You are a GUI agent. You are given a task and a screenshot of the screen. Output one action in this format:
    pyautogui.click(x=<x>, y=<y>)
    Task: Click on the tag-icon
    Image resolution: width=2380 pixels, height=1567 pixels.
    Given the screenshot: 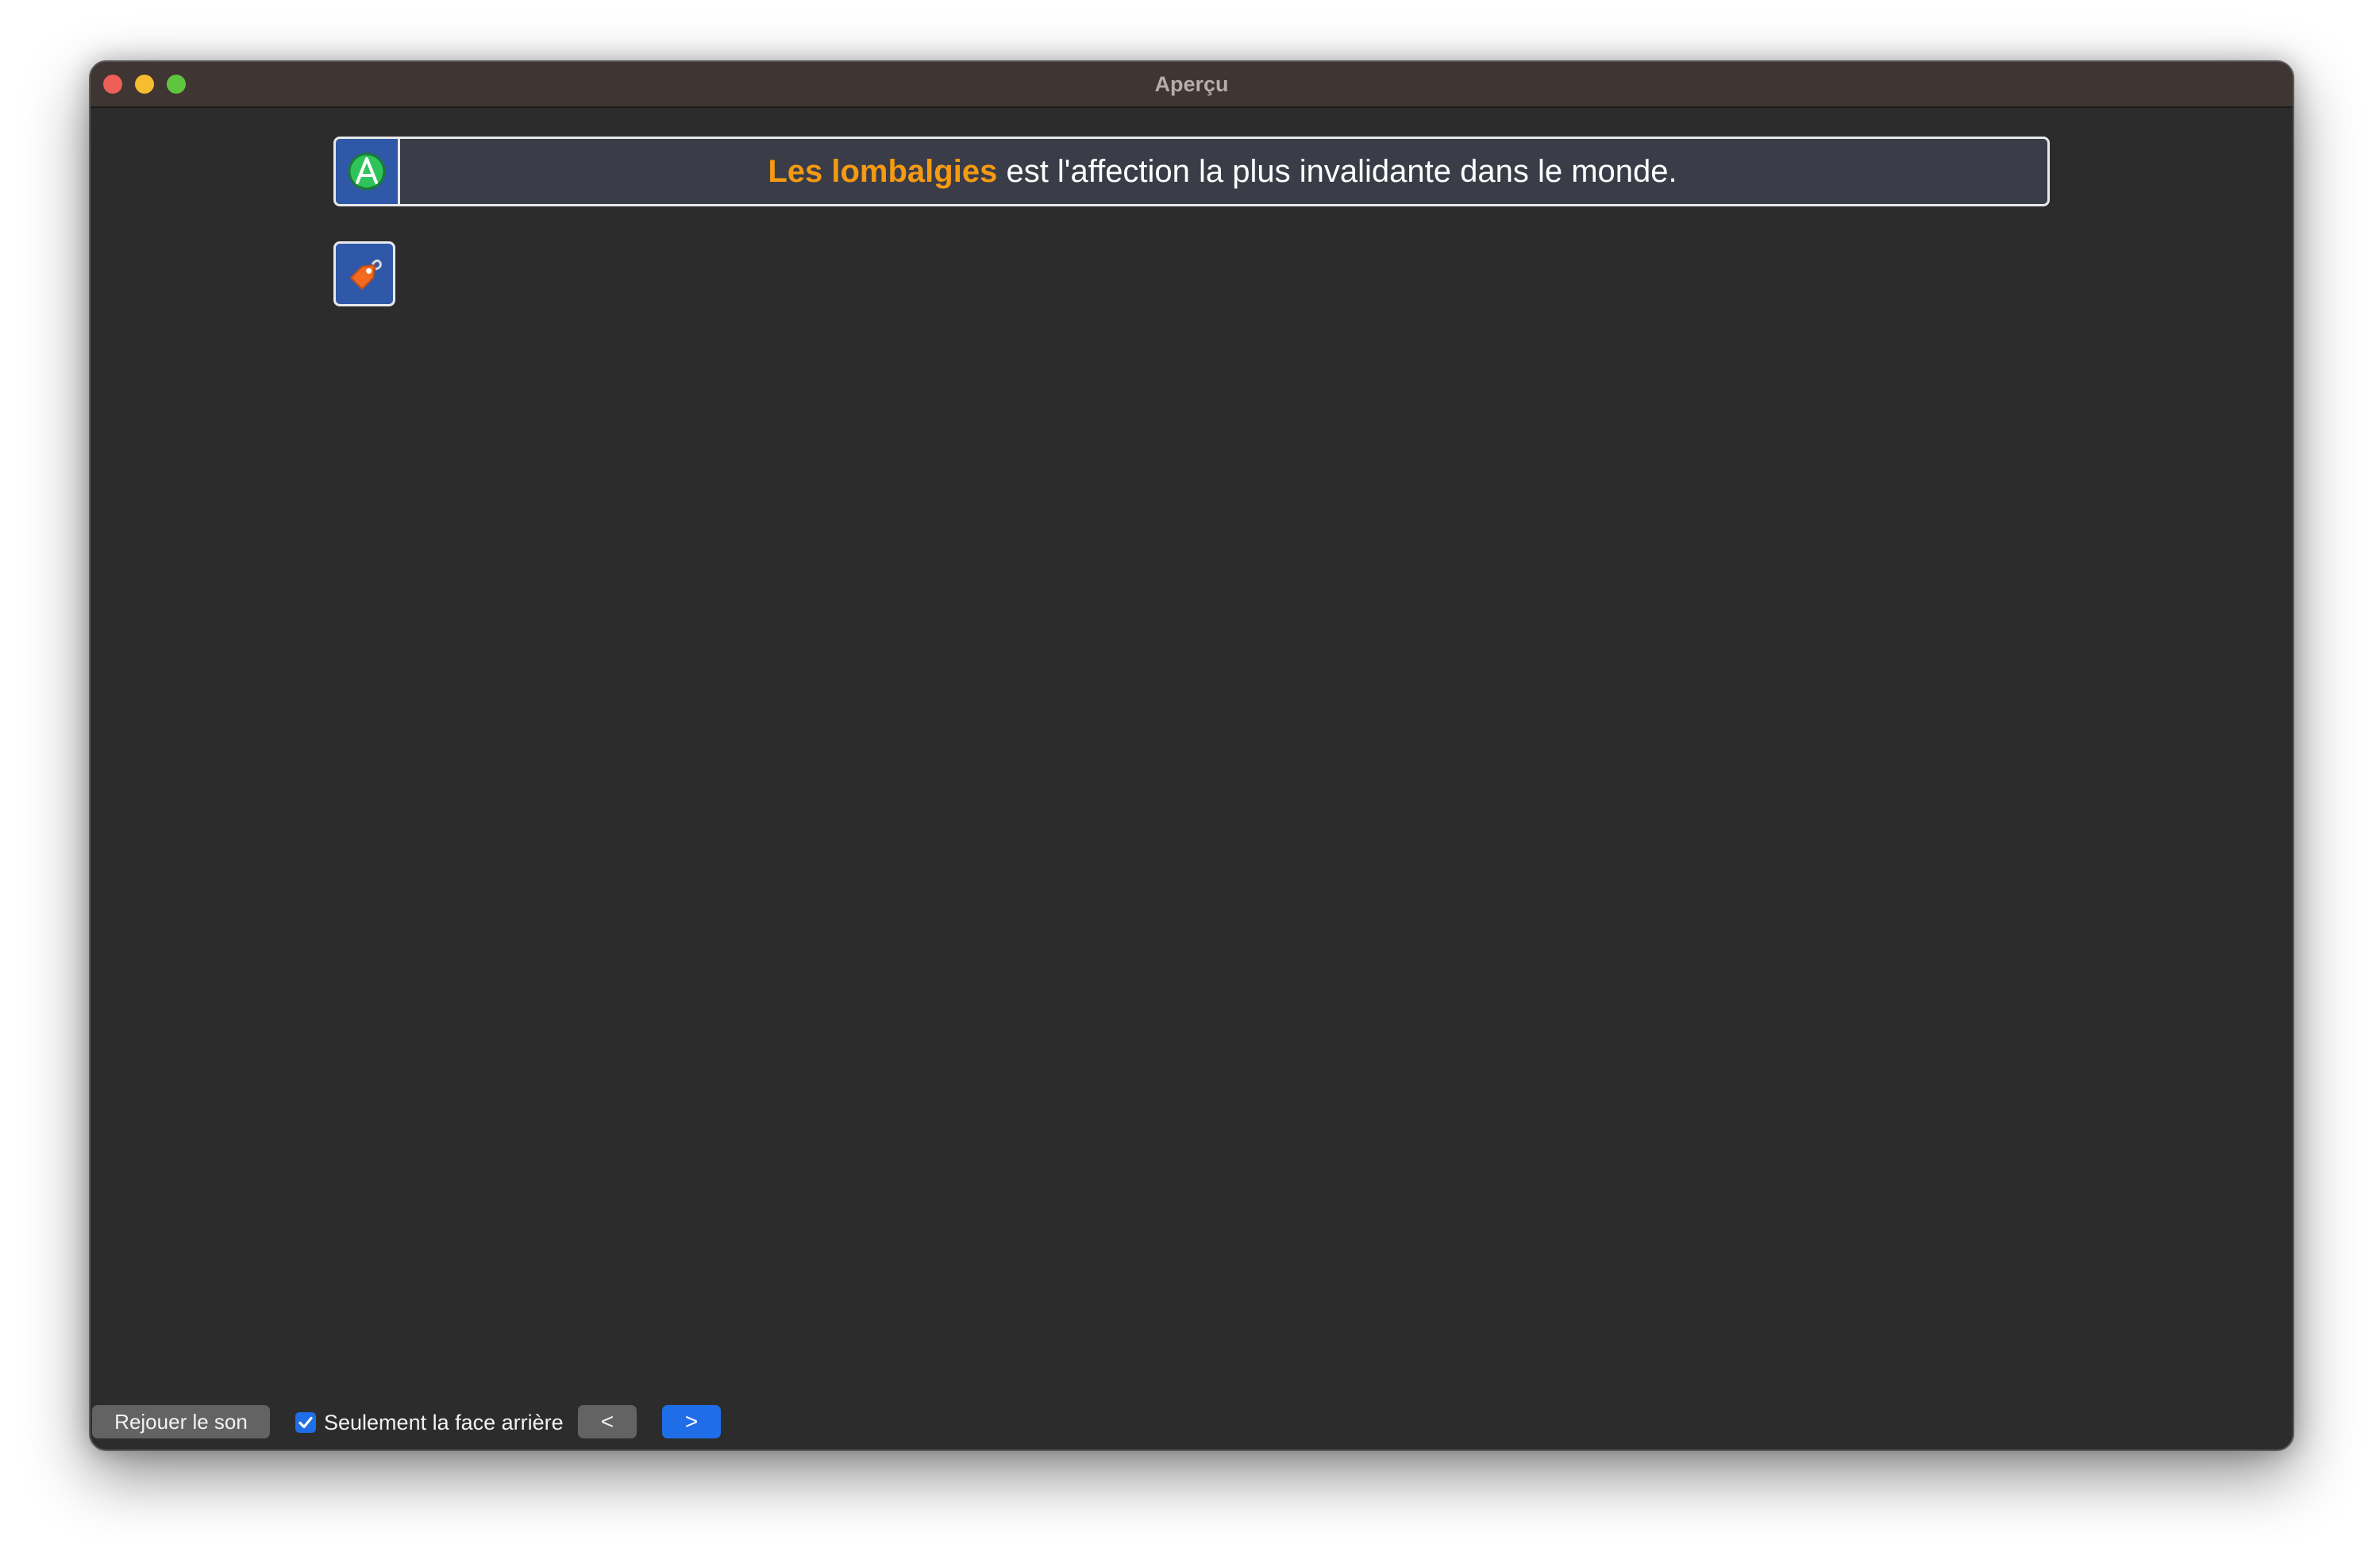 What is the action you would take?
    pyautogui.click(x=365, y=275)
    